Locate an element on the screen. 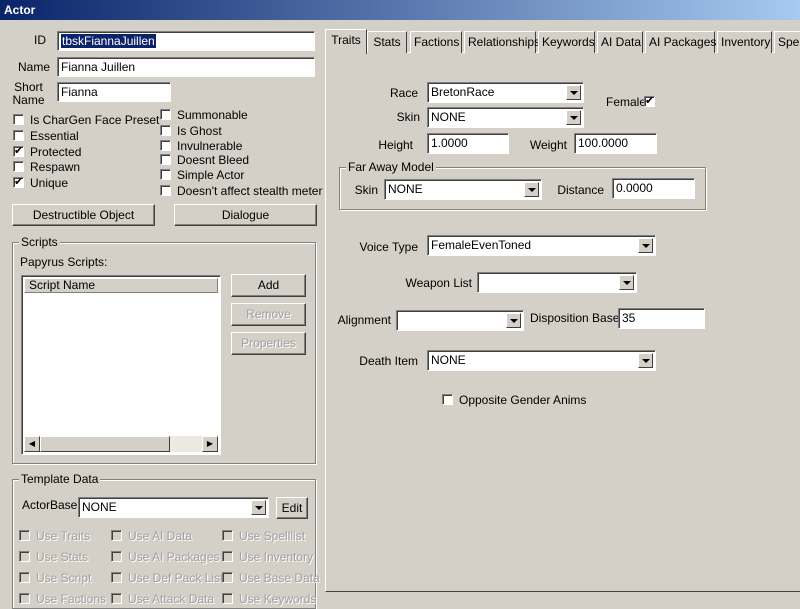 The width and height of the screenshot is (800, 609). height-label: Height is located at coordinates (395, 145).